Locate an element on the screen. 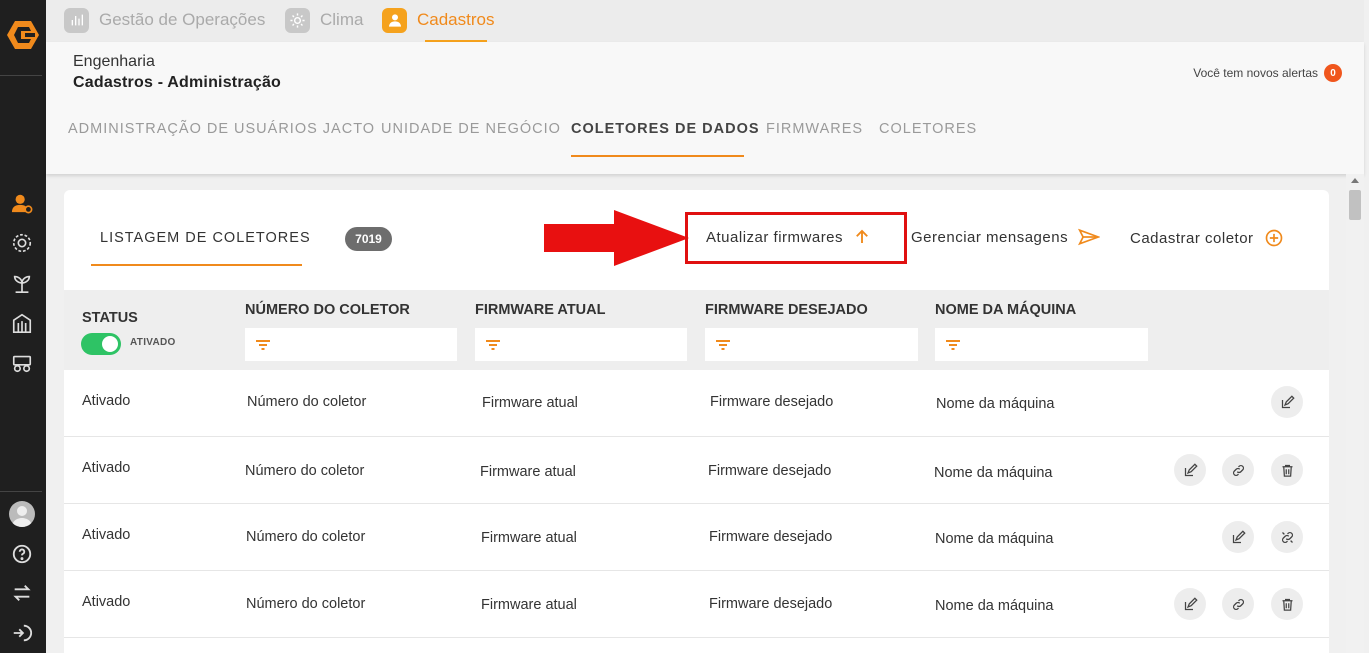 The height and width of the screenshot is (653, 1369). admin-user-icon is located at coordinates (22, 203).